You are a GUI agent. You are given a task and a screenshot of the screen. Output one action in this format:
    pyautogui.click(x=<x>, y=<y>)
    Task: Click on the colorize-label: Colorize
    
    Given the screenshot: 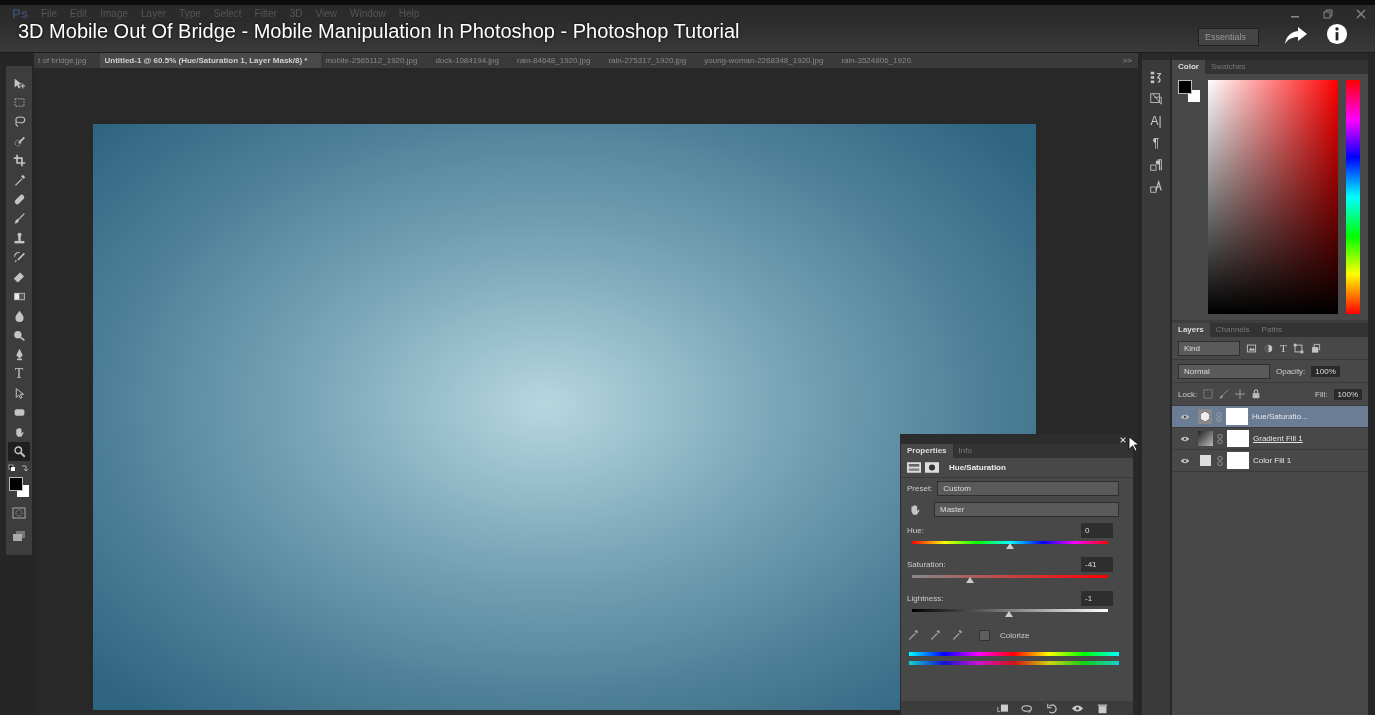 What is the action you would take?
    pyautogui.click(x=1015, y=635)
    